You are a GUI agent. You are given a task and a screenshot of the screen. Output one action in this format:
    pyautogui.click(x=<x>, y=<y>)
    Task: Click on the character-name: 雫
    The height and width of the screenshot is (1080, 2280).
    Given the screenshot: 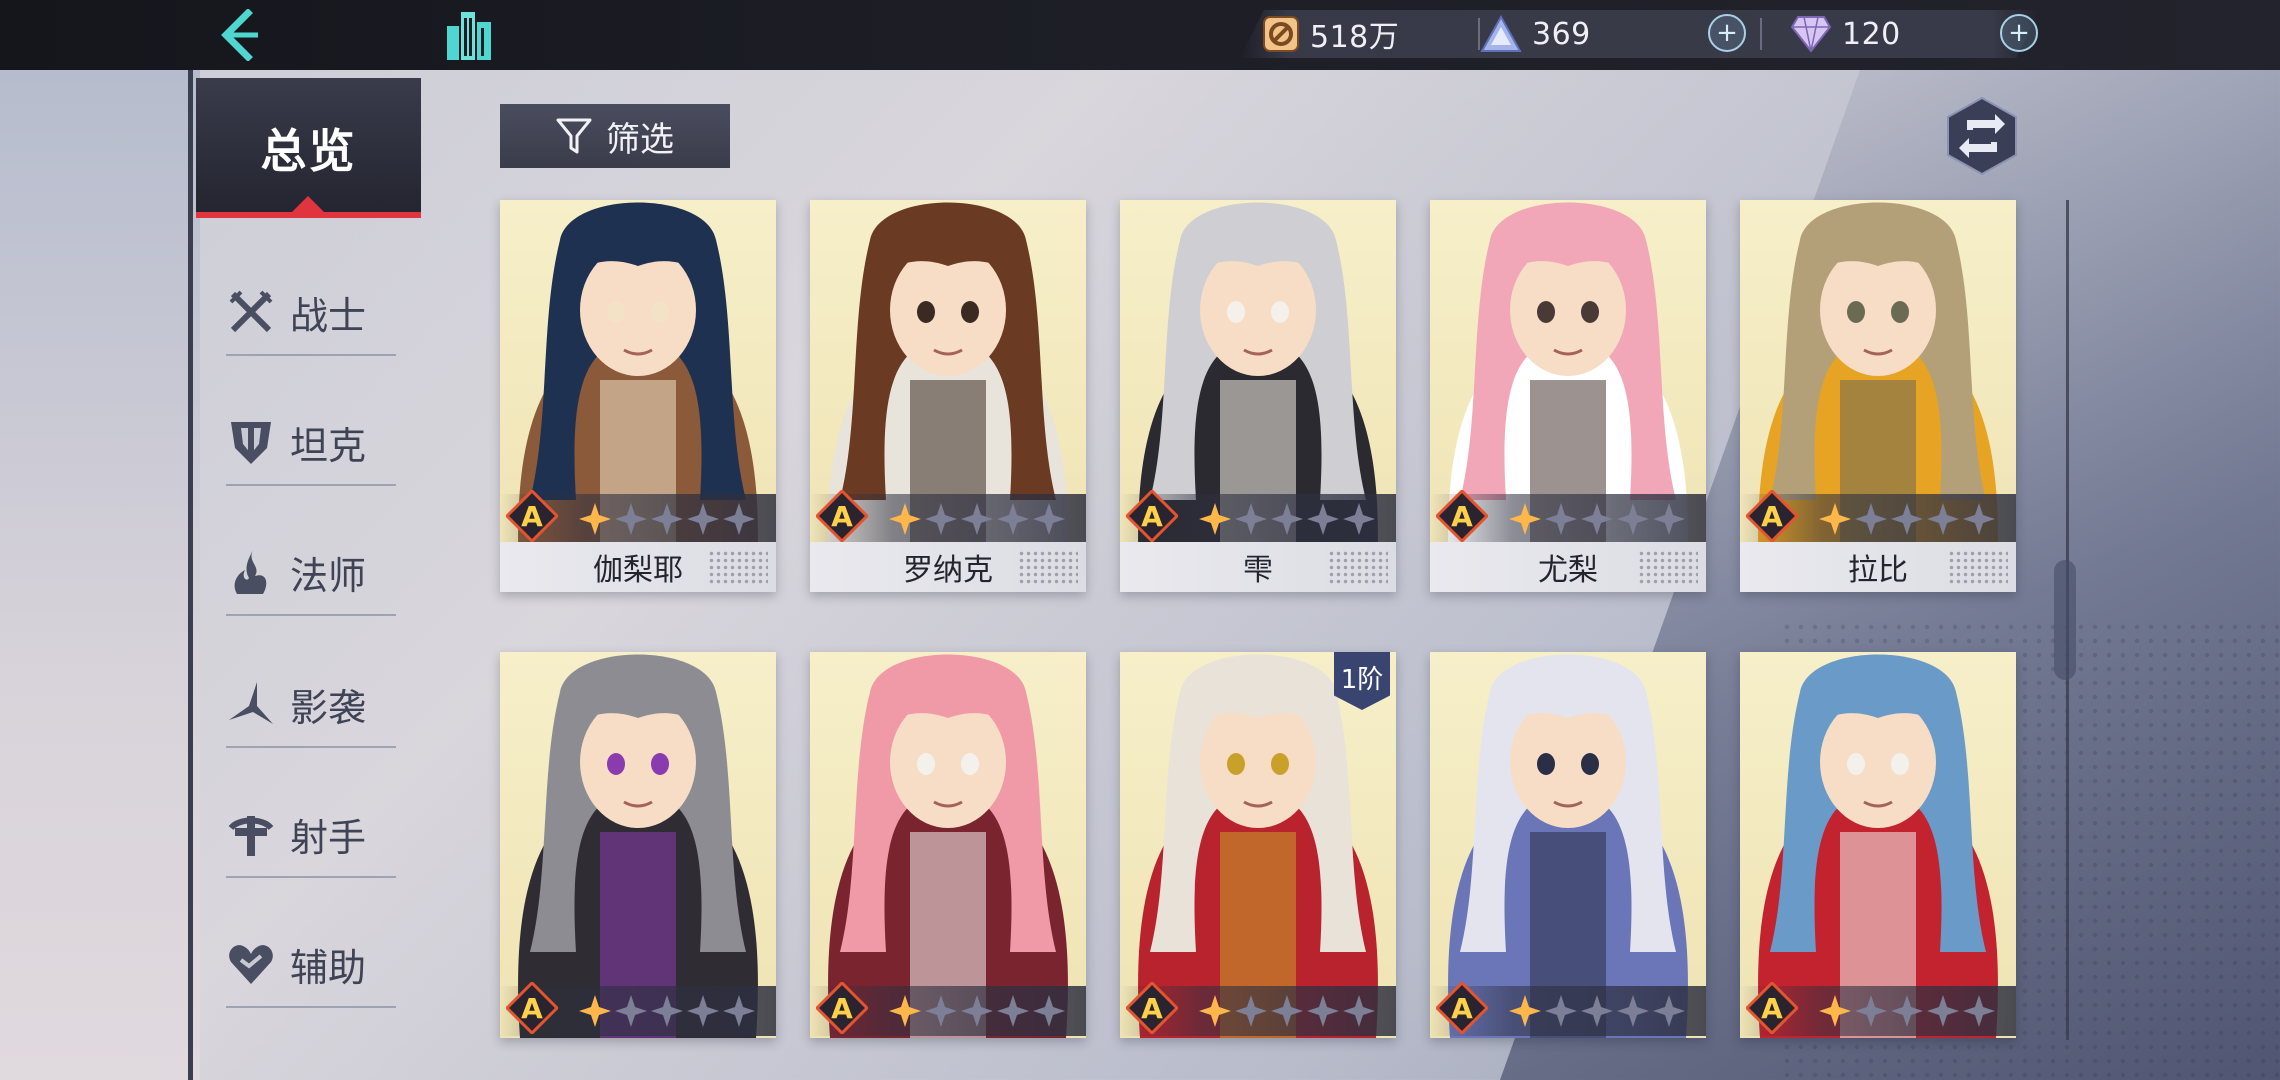 What is the action you would take?
    pyautogui.click(x=1258, y=567)
    